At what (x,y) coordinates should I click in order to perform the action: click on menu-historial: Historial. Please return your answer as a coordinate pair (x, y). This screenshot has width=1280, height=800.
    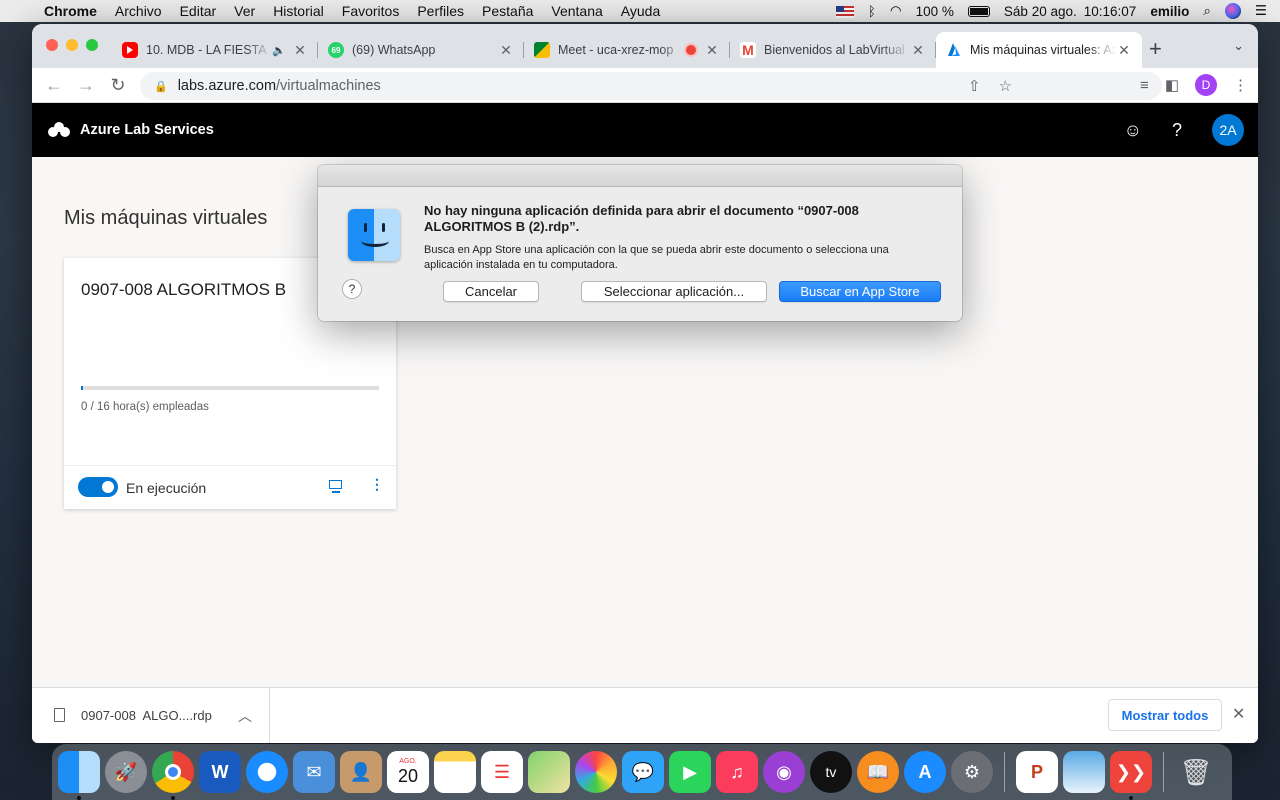
    Looking at the image, I should click on (298, 11).